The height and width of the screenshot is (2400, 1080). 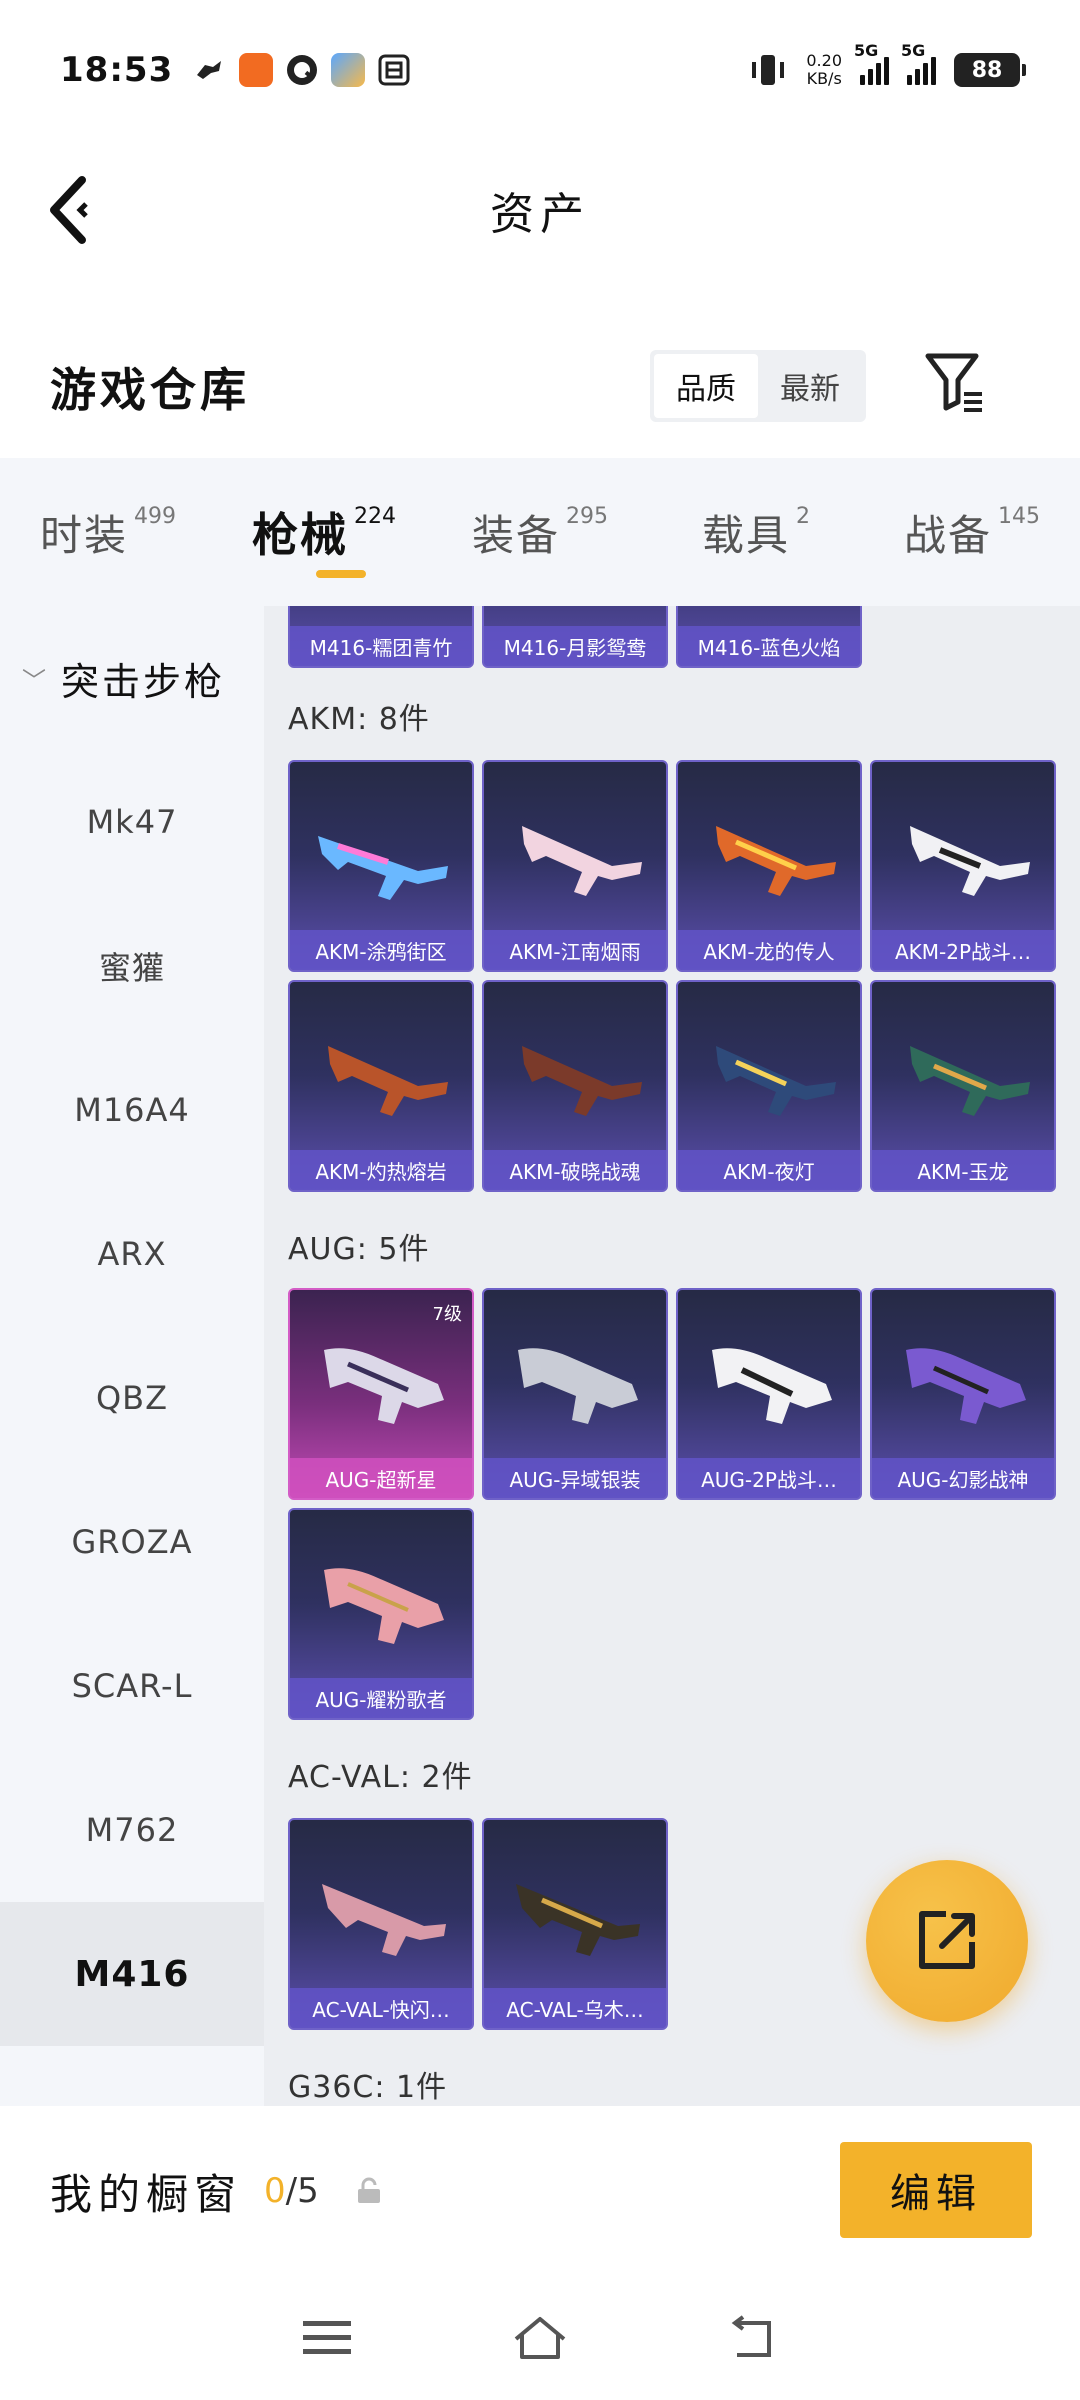 I want to click on showcase-current: 0, so click(x=275, y=2191).